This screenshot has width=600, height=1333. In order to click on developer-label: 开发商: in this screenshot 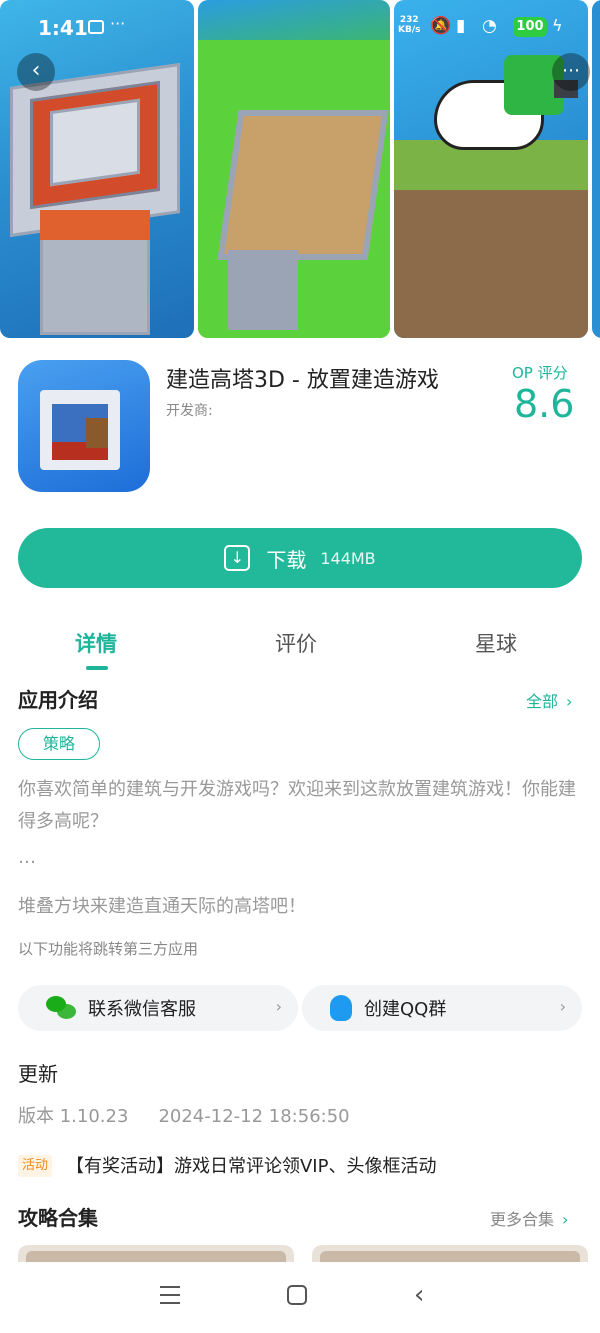, I will do `click(189, 411)`.